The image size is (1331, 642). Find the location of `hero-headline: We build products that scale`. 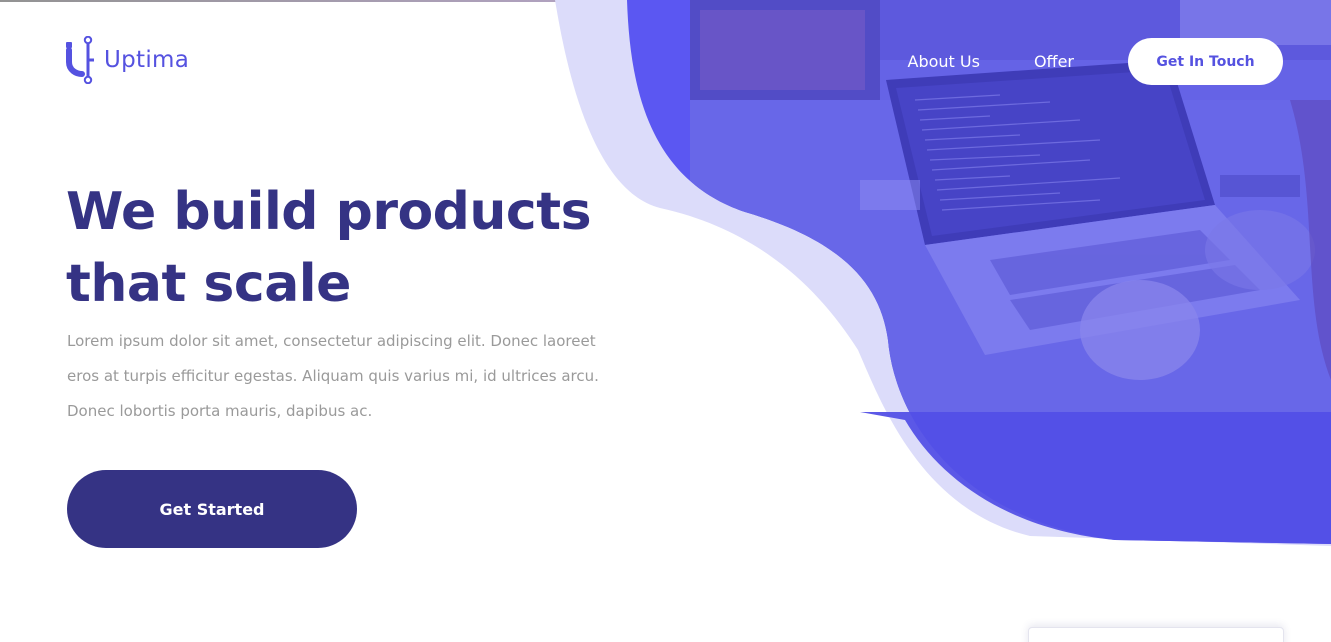

hero-headline: We build products that scale is located at coordinates (346, 248).